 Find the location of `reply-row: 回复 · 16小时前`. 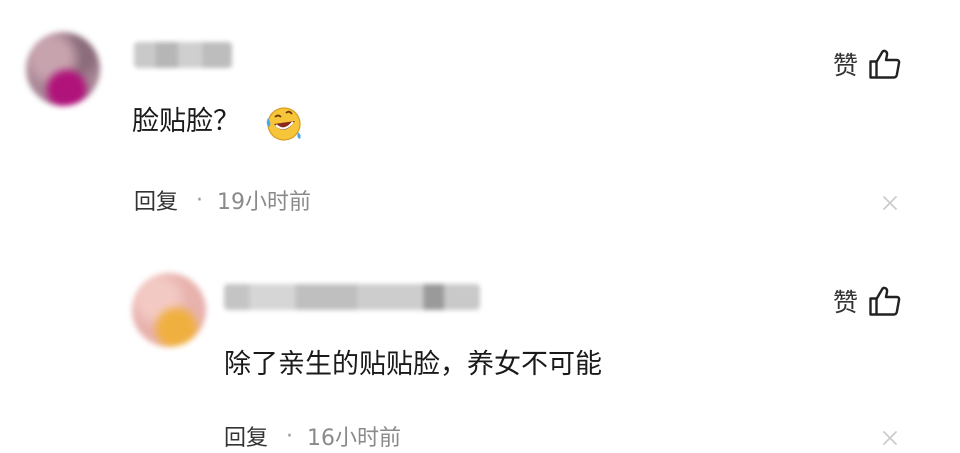

reply-row: 回复 · 16小时前 is located at coordinates (312, 436).